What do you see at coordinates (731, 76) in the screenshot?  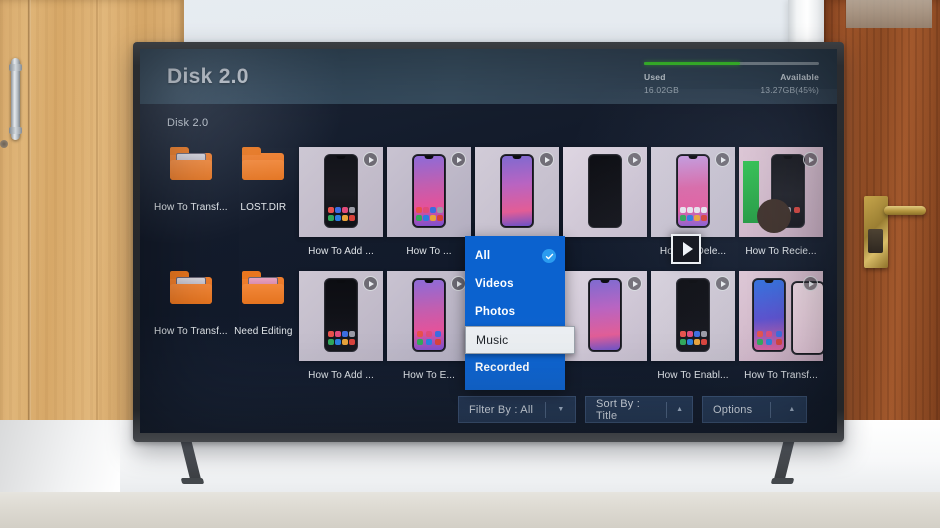 I see `storage-indicator: Used 16.02GB Available 13.27GB(45%)` at bounding box center [731, 76].